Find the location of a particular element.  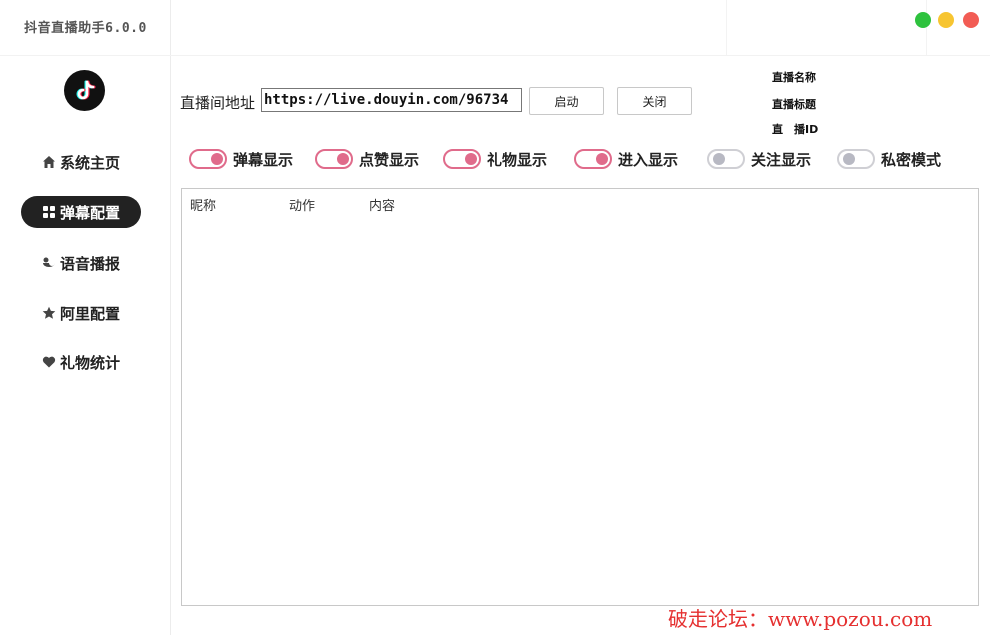

heart-icon is located at coordinates (49, 362).